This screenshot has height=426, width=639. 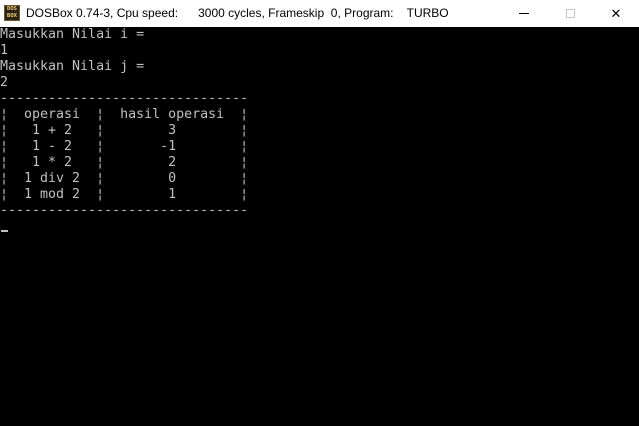 I want to click on minimize-button, so click(x=524, y=13).